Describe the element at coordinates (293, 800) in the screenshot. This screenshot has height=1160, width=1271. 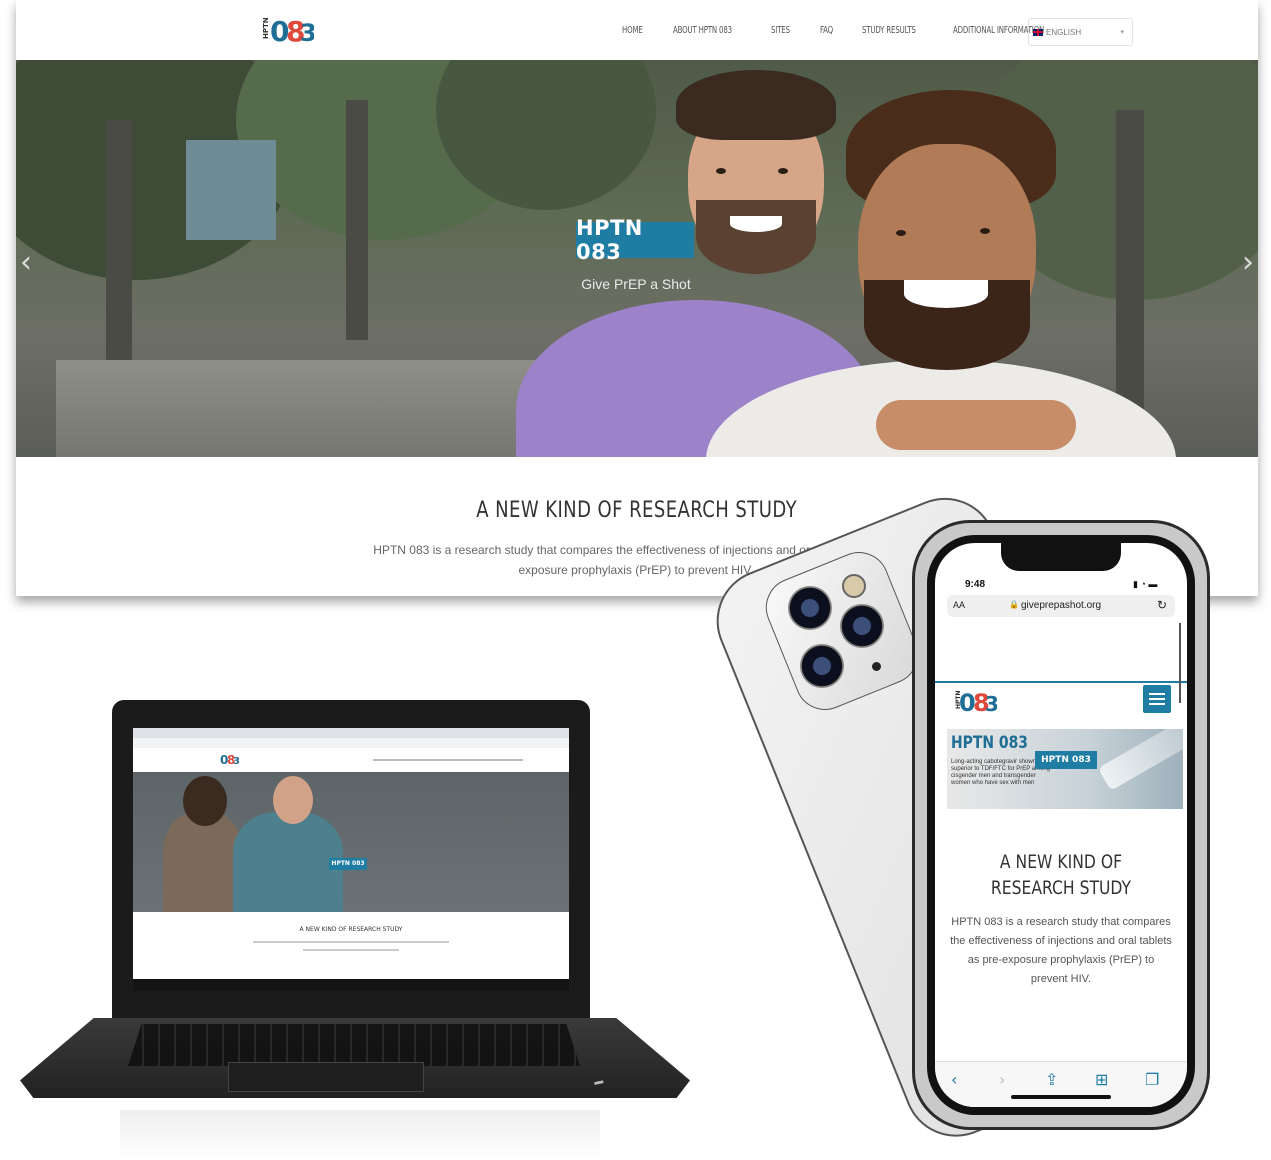
I see `laptop-person-face` at that location.